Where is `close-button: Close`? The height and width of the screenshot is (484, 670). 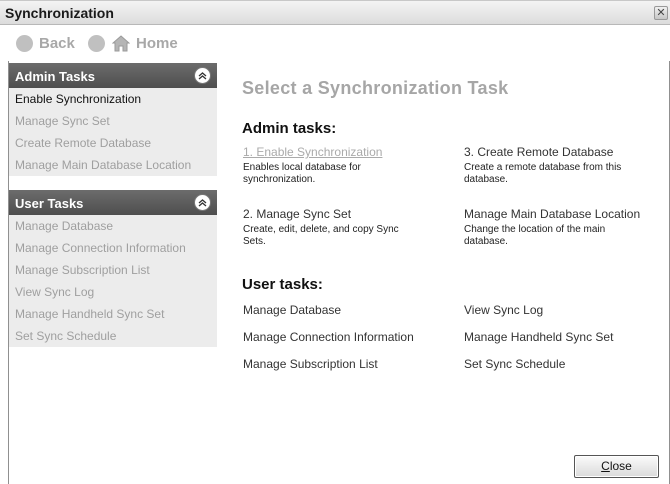
close-button: Close is located at coordinates (616, 466).